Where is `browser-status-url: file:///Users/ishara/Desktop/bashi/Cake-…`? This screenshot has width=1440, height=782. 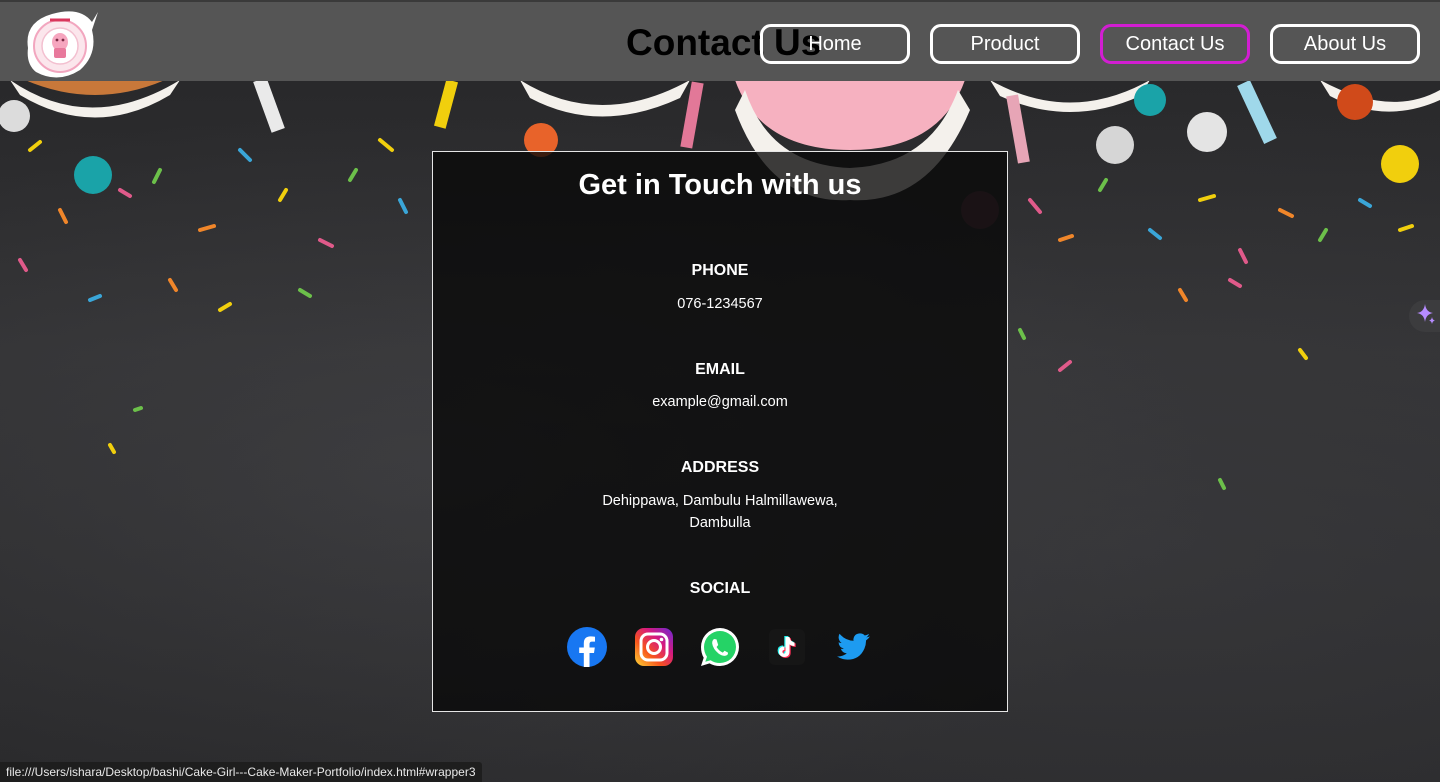
browser-status-url: file:///Users/ishara/Desktop/bashi/Cake-… is located at coordinates (241, 772).